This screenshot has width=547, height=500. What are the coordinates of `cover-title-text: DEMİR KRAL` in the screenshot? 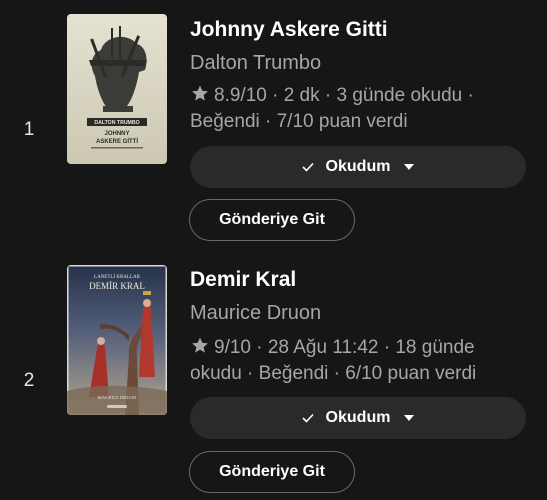 It's located at (117, 286).